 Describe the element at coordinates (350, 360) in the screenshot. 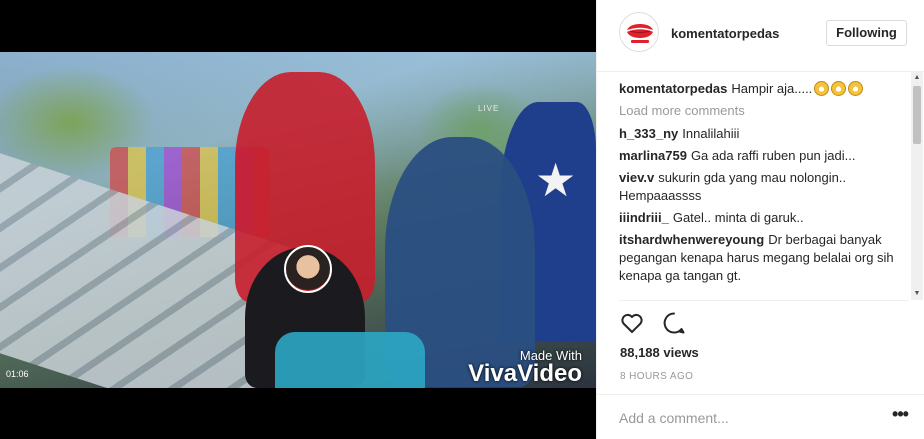

I see `video-figure-teal` at that location.